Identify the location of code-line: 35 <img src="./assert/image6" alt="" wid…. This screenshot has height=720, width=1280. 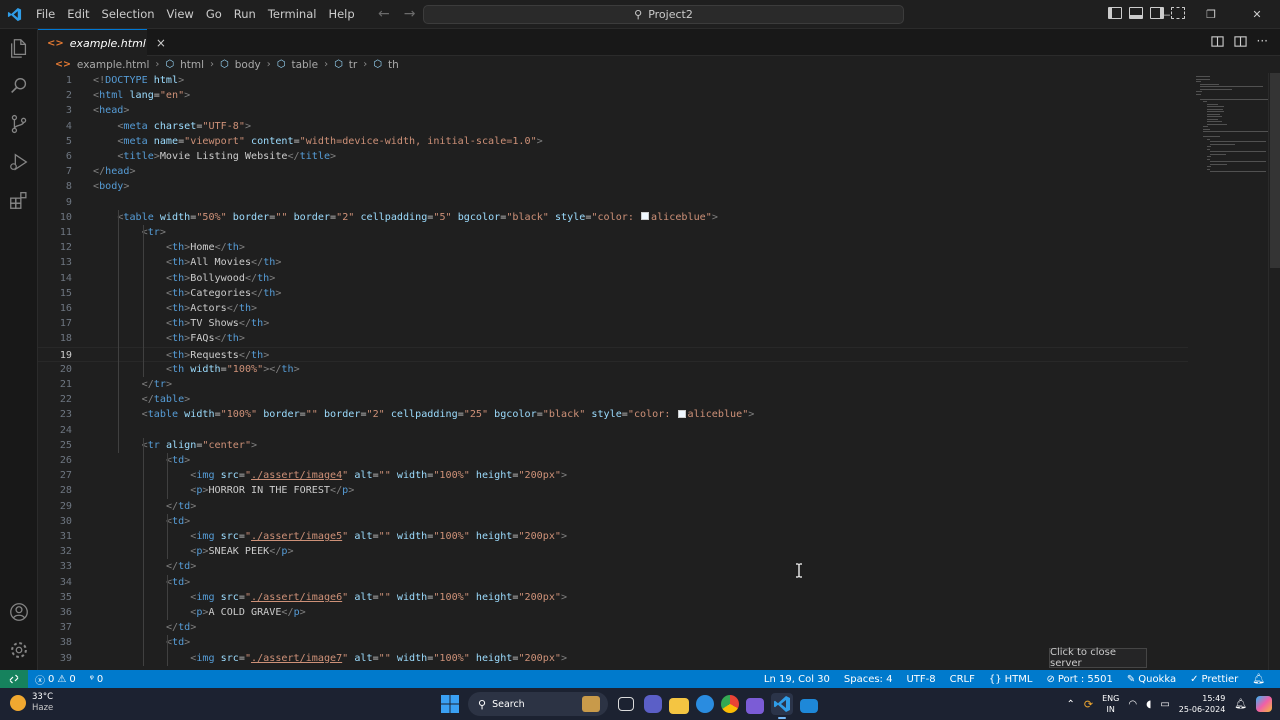
(613, 597).